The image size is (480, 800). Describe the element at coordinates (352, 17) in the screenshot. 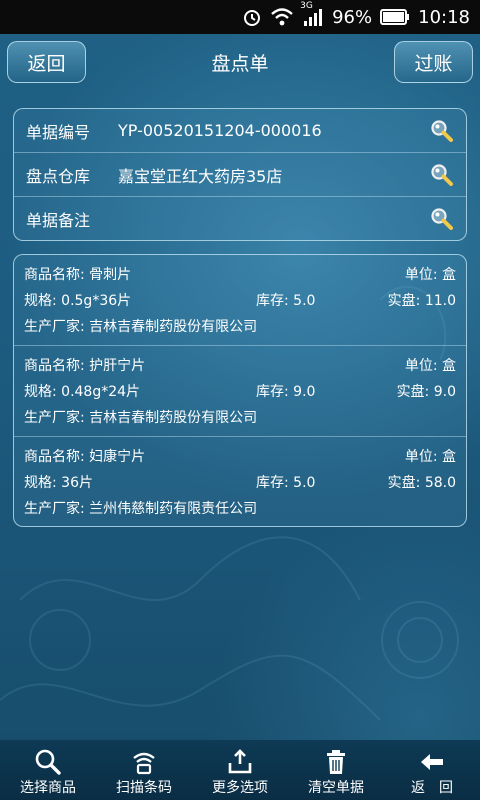

I see `battery-percent: 96%` at that location.